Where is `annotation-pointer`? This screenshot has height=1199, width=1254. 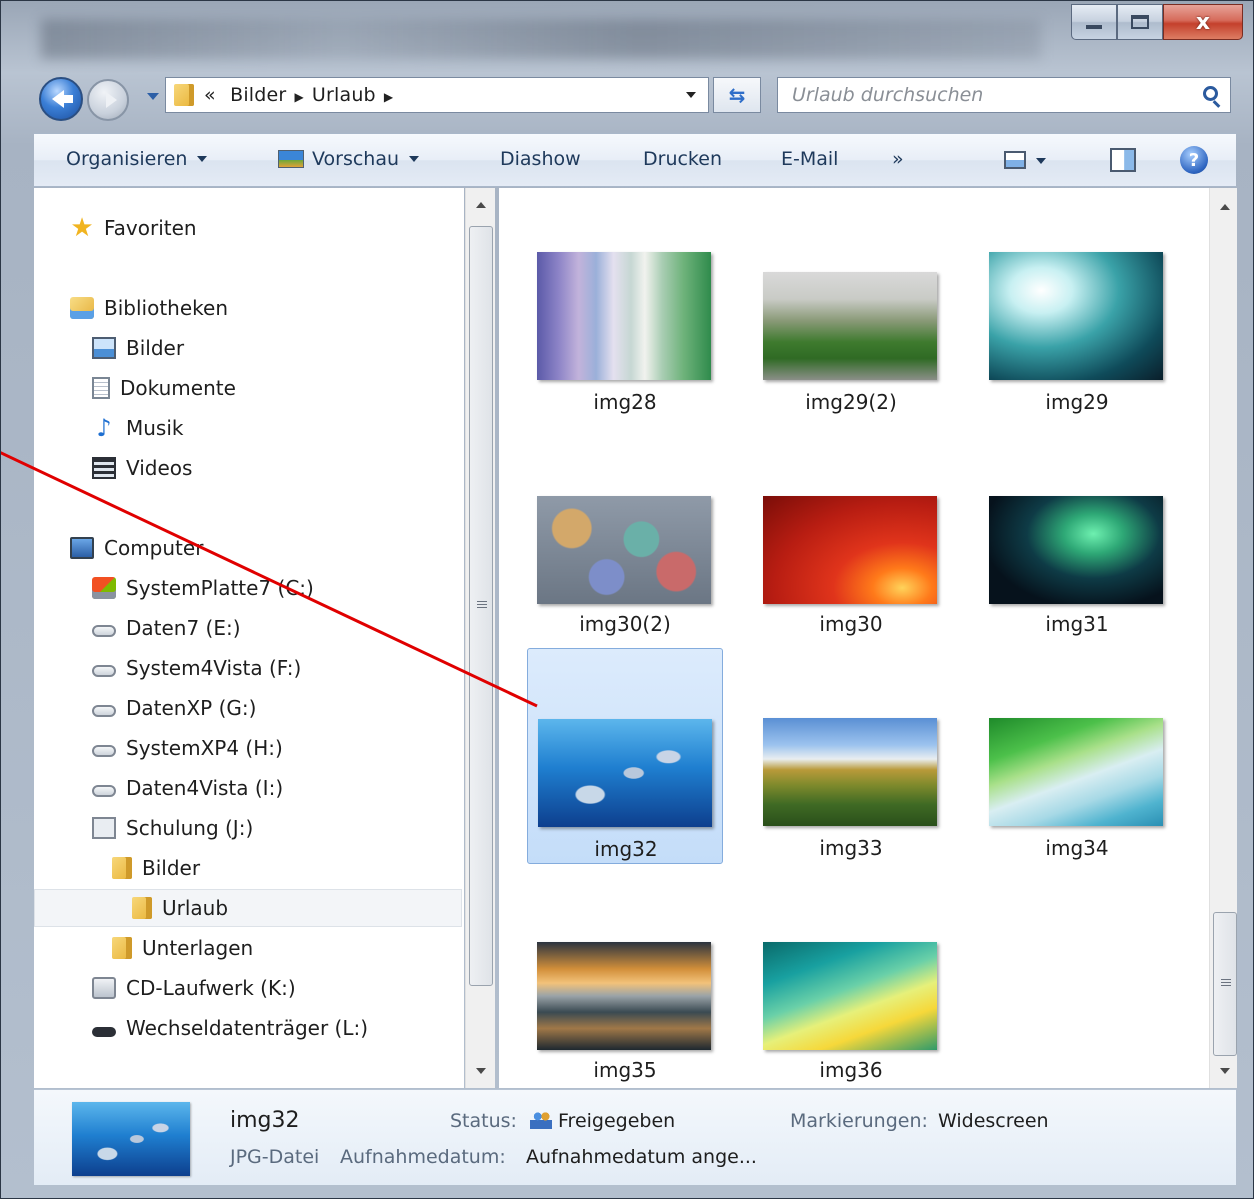 annotation-pointer is located at coordinates (269, 579).